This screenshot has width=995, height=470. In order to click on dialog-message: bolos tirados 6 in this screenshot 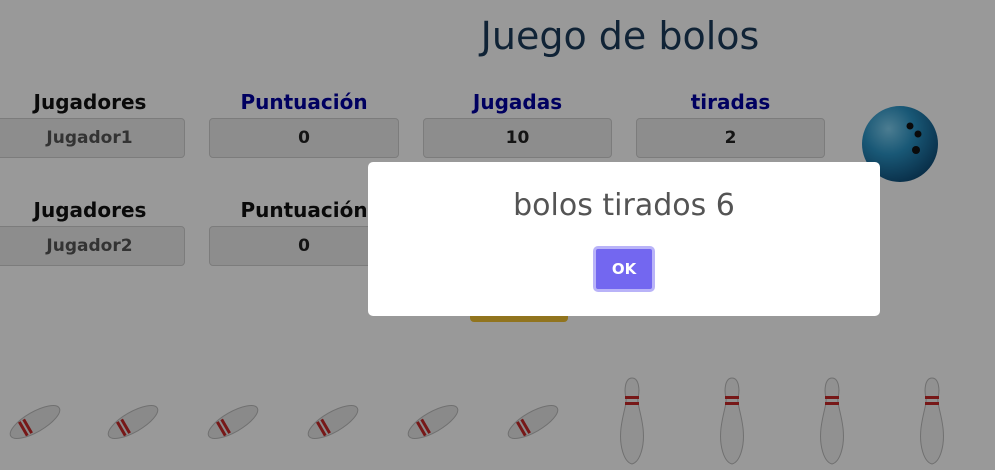, I will do `click(624, 205)`.